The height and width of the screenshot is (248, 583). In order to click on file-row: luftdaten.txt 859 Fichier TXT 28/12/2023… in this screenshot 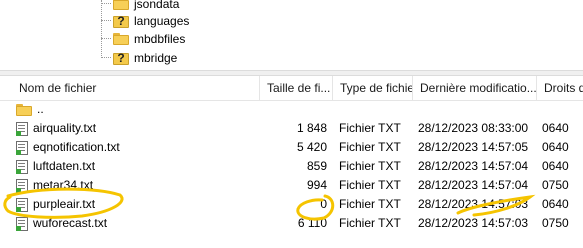, I will do `click(291, 166)`.